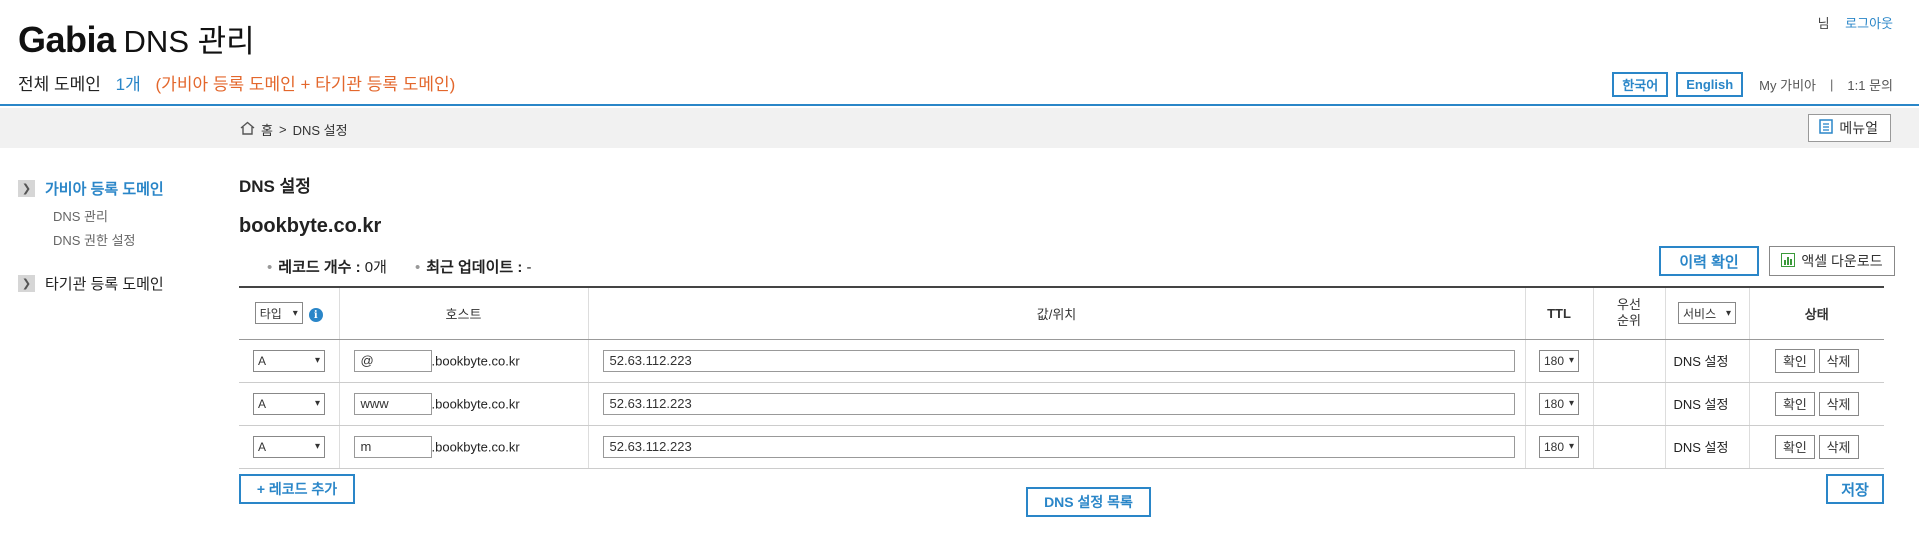 The width and height of the screenshot is (1919, 554). I want to click on add-record-button: + 레코드 추가, so click(297, 489).